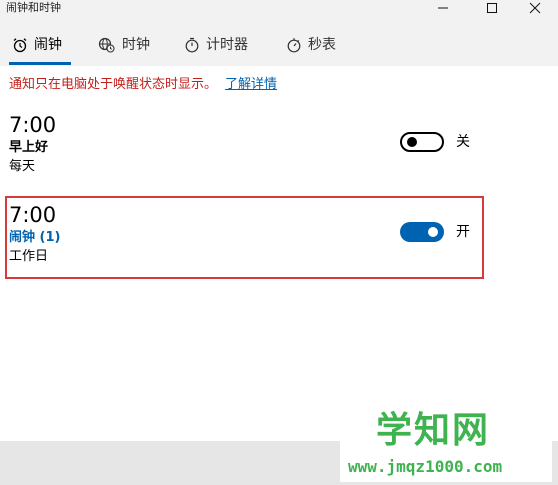 The image size is (558, 485). I want to click on tab-stopwatch: 秒表, so click(311, 45).